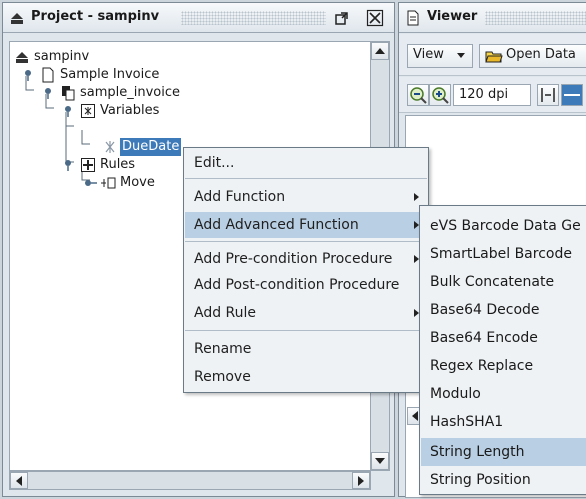  I want to click on fit-page-button, so click(572, 95).